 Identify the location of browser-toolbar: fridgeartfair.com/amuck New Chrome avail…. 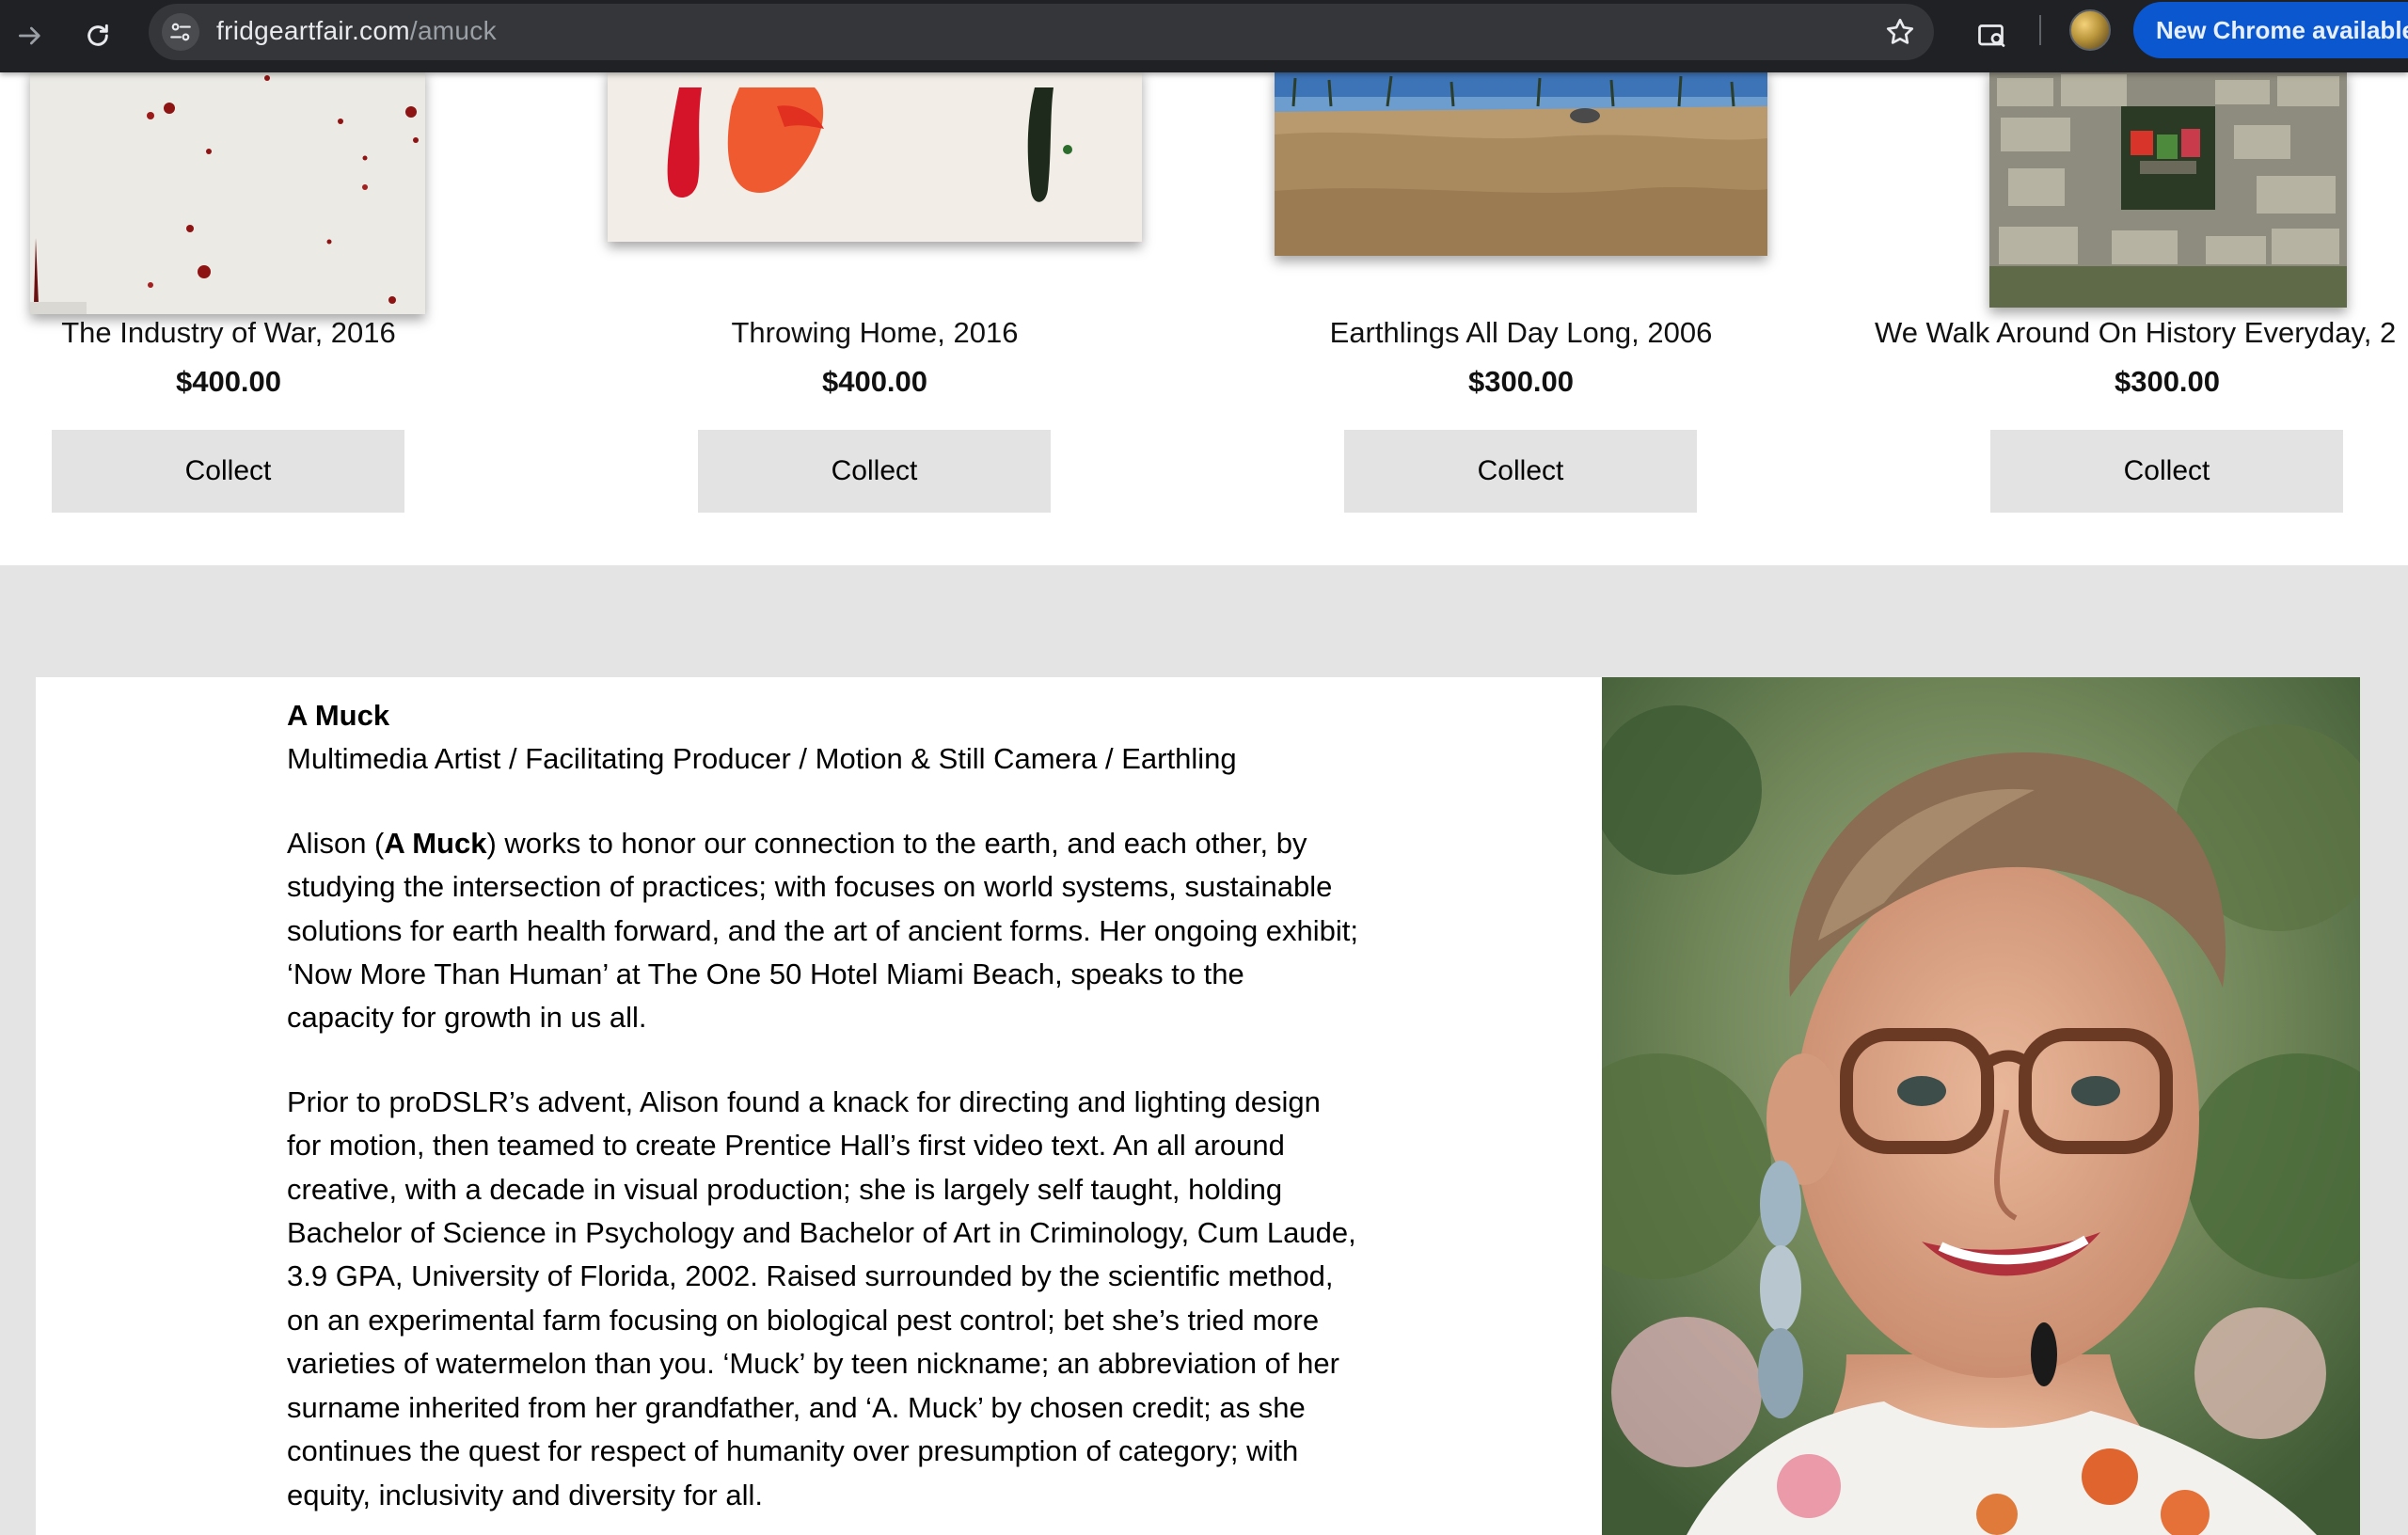
(1204, 36).